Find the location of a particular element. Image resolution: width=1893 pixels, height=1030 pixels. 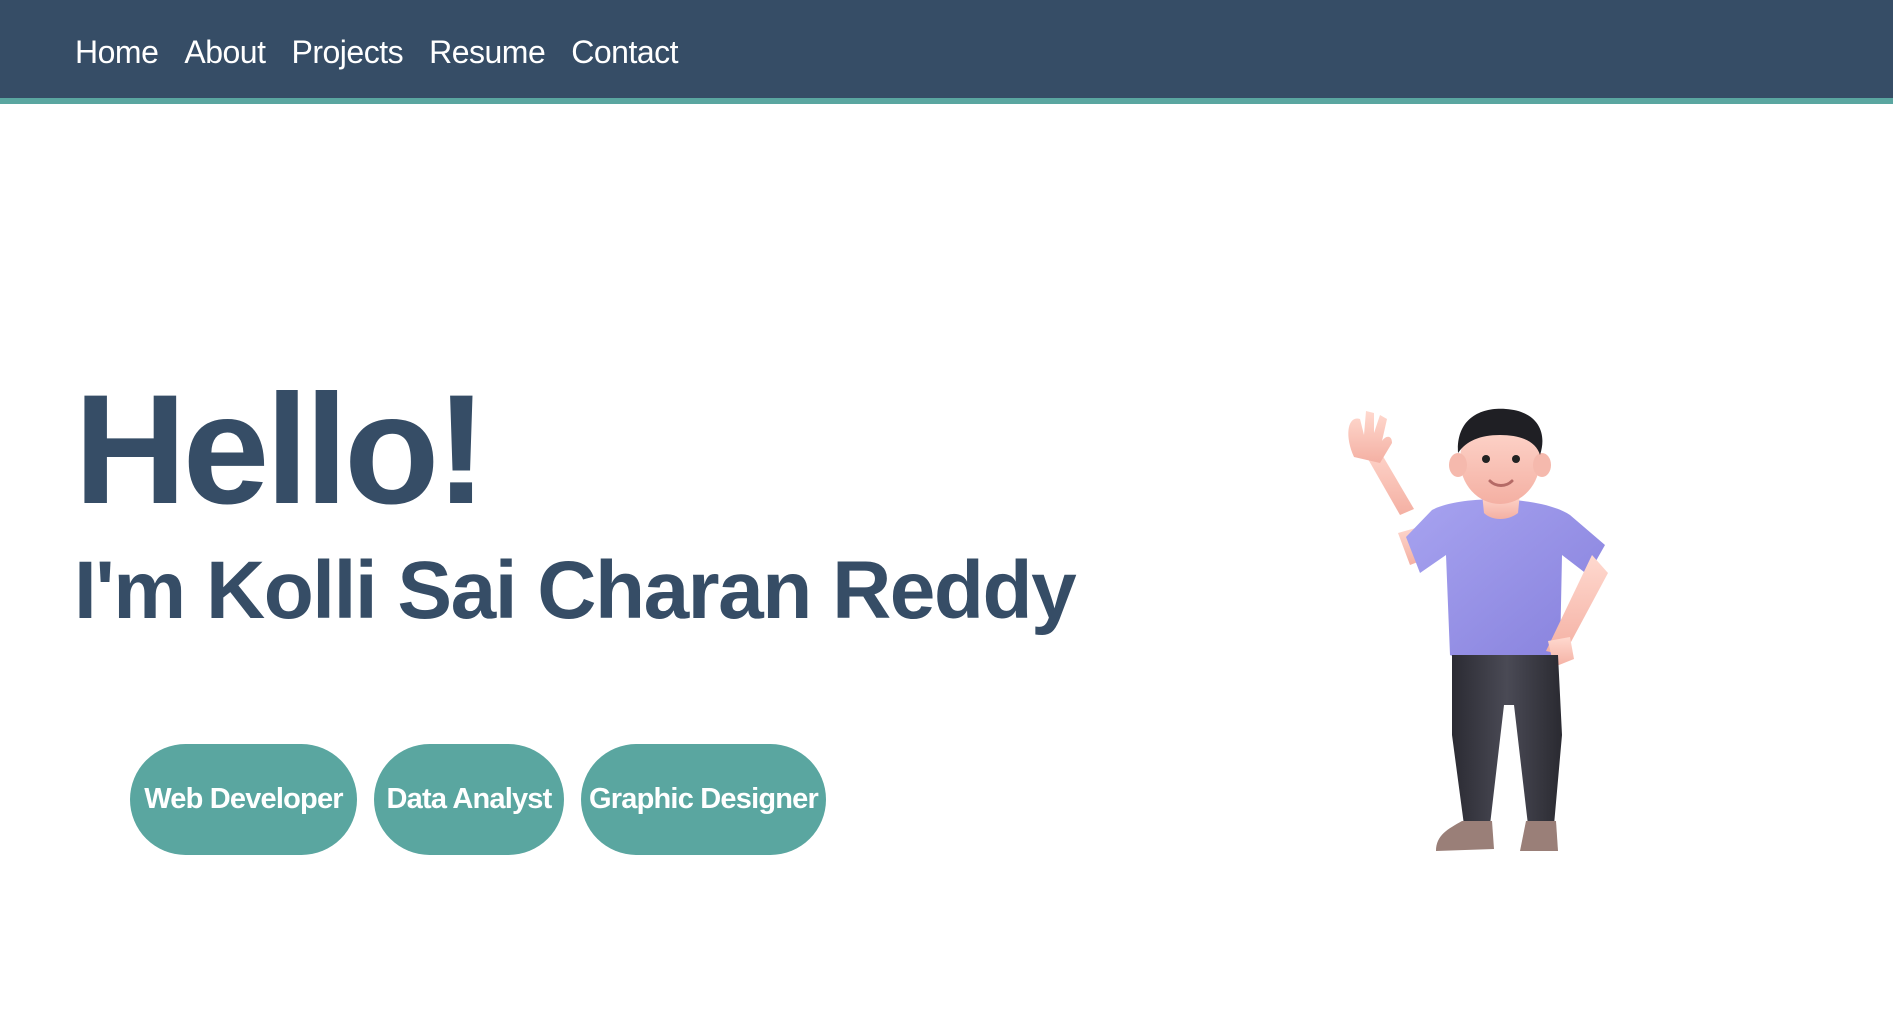

nav-links: Home About Projects Resume Contact is located at coordinates (377, 53).